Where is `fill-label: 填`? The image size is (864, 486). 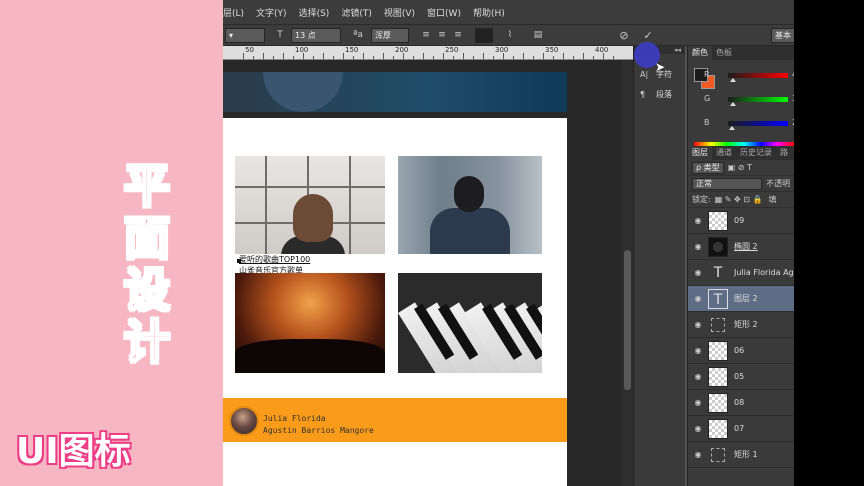 fill-label: 填 is located at coordinates (772, 199).